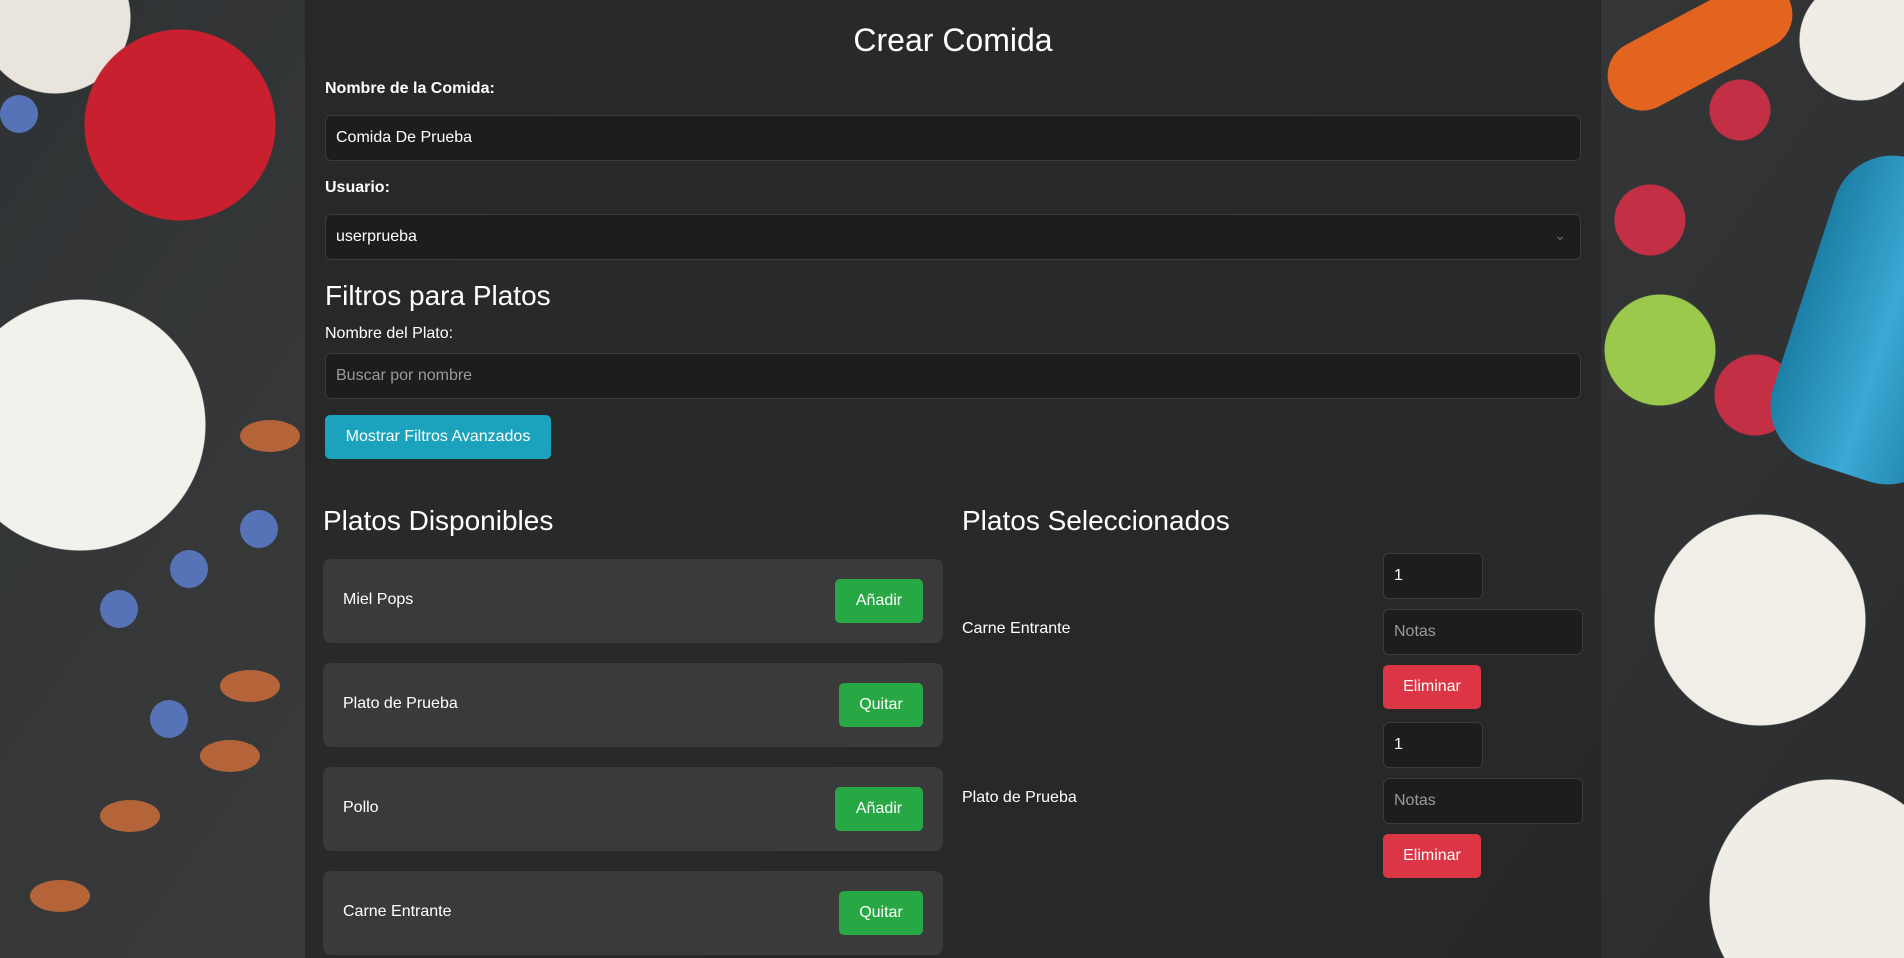 The height and width of the screenshot is (958, 1904). What do you see at coordinates (1829, 320) in the screenshot?
I see `yoga-mat-decoration` at bounding box center [1829, 320].